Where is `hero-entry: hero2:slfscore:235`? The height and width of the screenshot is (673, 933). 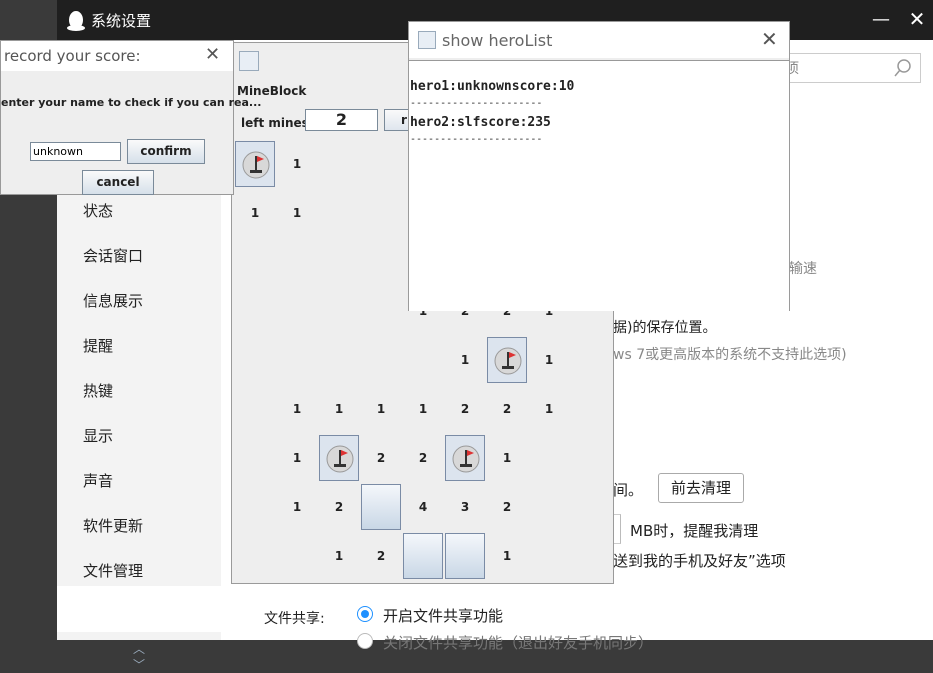
hero-entry: hero2:slfscore:235 is located at coordinates (480, 122).